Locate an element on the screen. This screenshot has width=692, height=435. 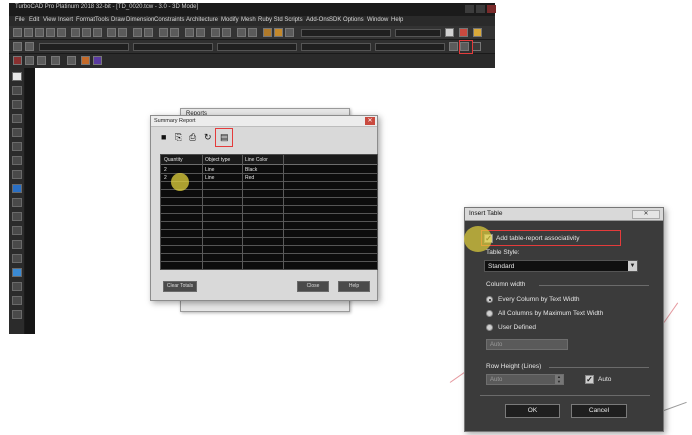
select-mode-icon is located at coordinates (29, 46).